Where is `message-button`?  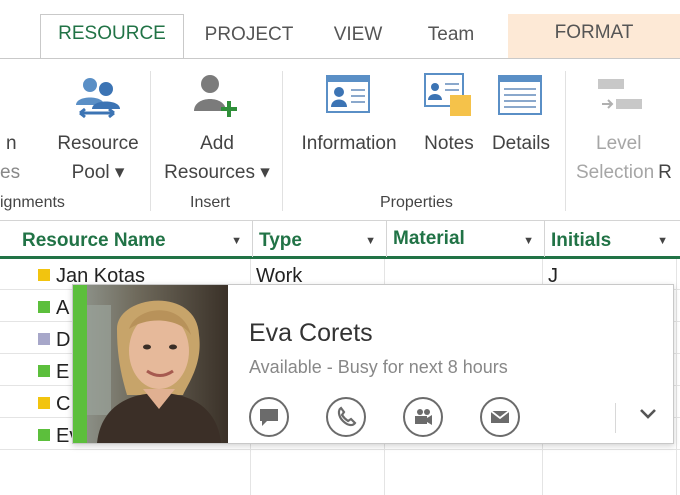
message-button is located at coordinates (269, 417).